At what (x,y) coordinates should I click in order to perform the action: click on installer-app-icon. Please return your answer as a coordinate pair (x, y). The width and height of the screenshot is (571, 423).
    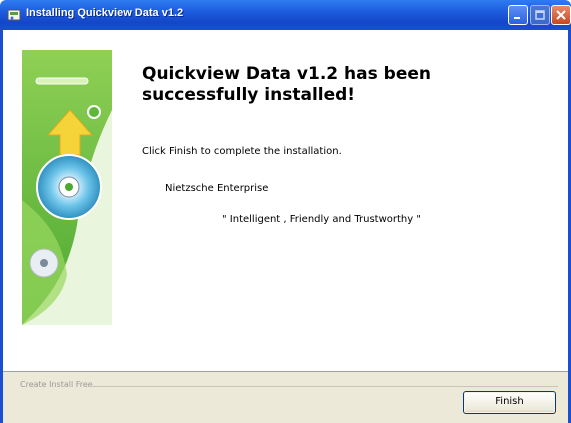
    Looking at the image, I should click on (14, 15).